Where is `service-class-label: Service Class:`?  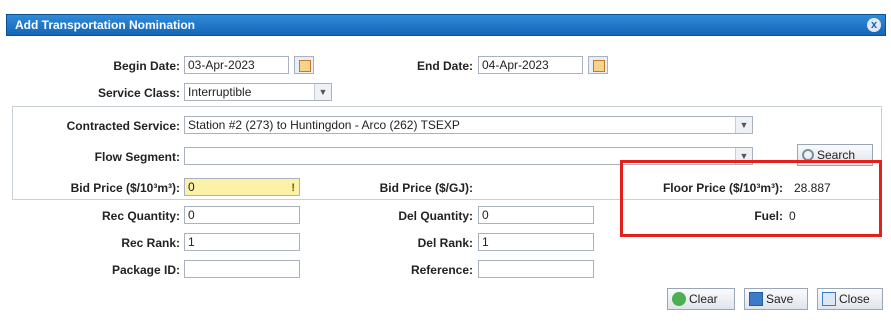
service-class-label: Service Class: is located at coordinates (138, 93).